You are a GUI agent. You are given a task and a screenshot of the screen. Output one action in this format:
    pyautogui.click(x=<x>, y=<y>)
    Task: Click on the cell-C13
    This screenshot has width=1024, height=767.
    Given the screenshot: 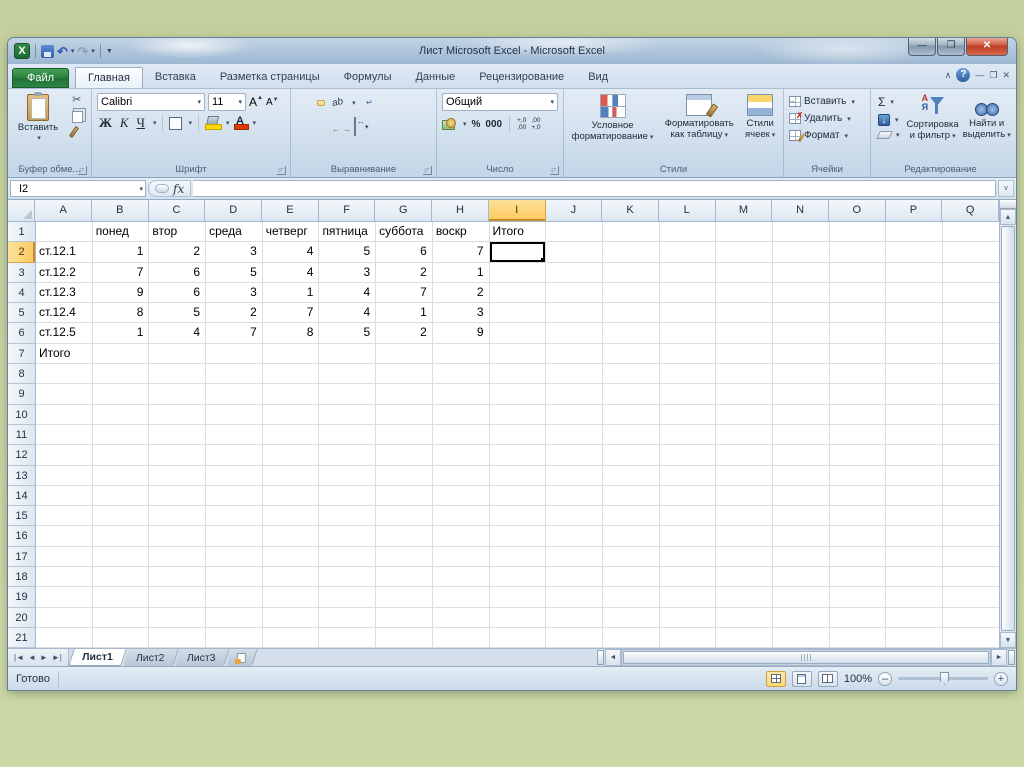 What is the action you would take?
    pyautogui.click(x=178, y=475)
    